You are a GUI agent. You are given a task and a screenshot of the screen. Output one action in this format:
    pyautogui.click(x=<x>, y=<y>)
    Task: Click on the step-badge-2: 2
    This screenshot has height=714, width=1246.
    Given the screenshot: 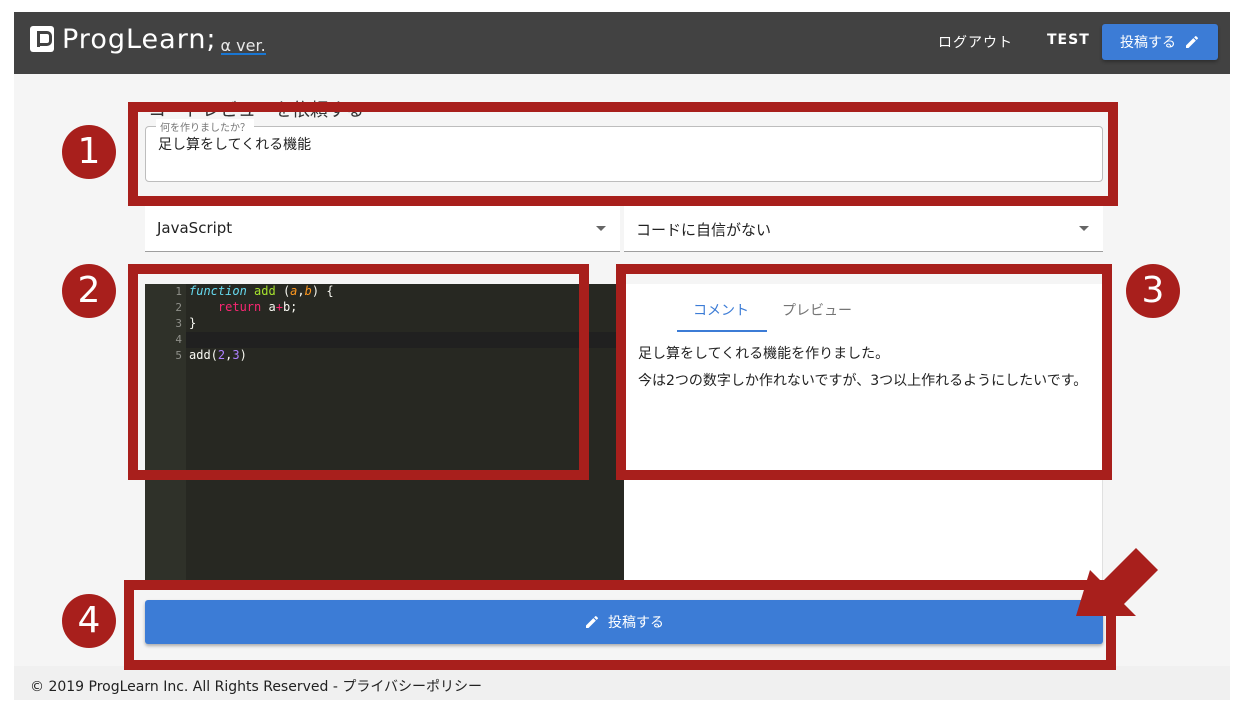 What is the action you would take?
    pyautogui.click(x=89, y=291)
    